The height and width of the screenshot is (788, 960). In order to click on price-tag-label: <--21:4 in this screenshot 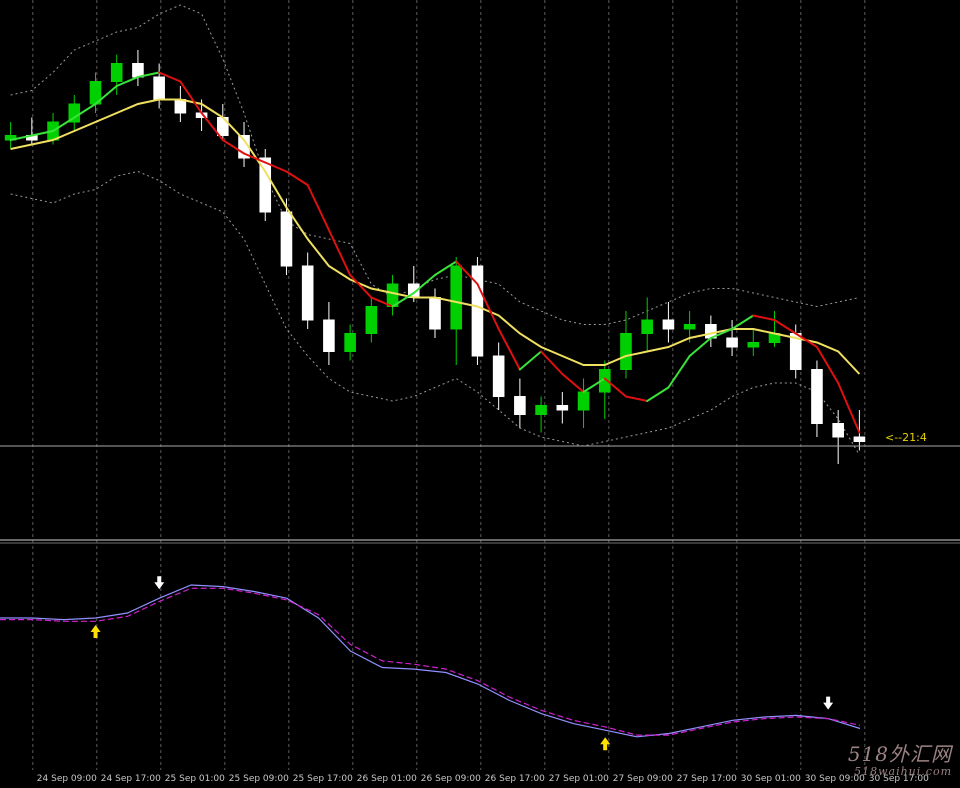, I will do `click(906, 437)`.